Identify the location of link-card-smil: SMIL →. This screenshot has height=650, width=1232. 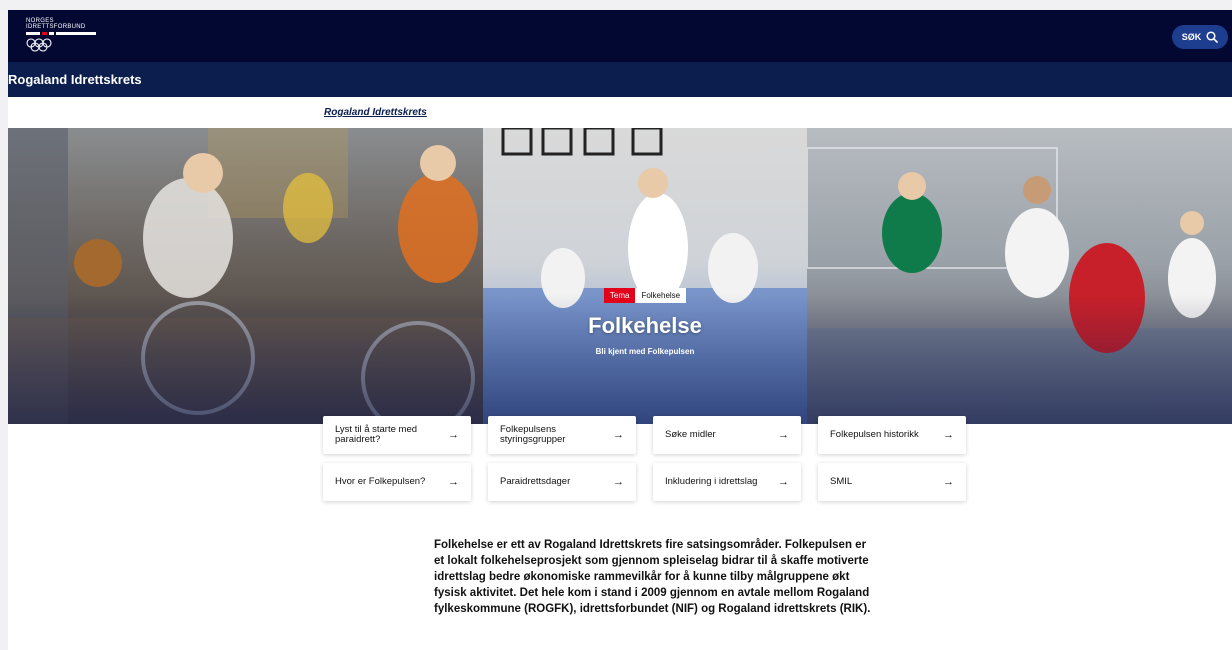
(892, 482).